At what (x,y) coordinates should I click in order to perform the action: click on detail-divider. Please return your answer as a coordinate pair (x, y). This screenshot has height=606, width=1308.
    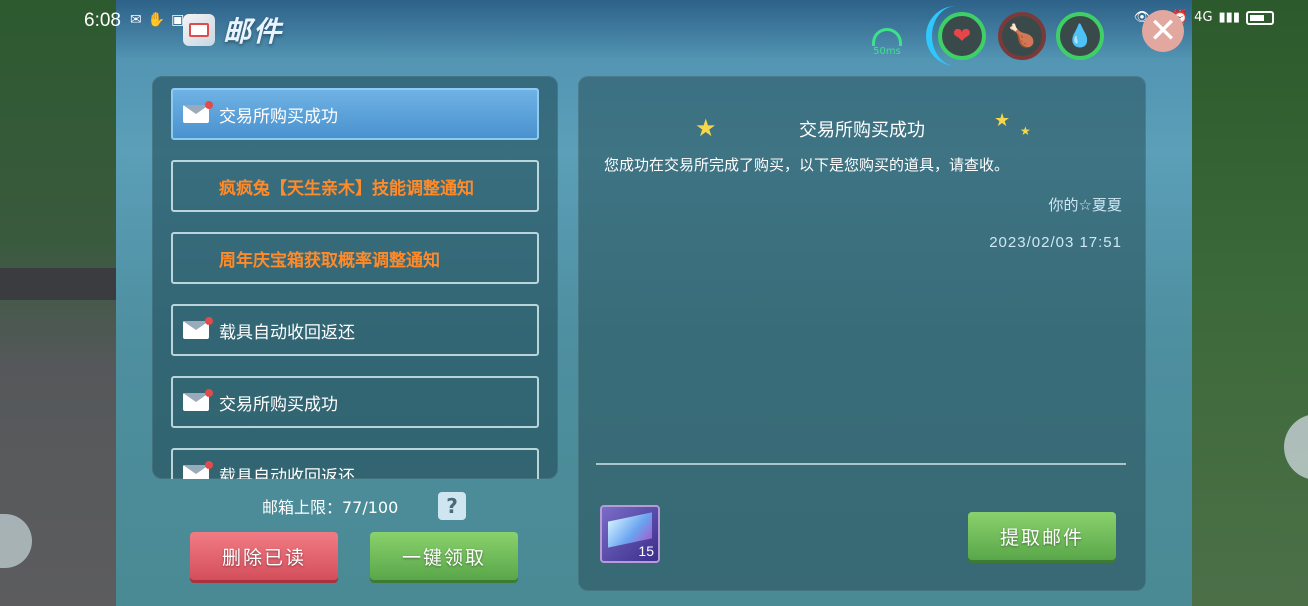
    Looking at the image, I should click on (861, 464).